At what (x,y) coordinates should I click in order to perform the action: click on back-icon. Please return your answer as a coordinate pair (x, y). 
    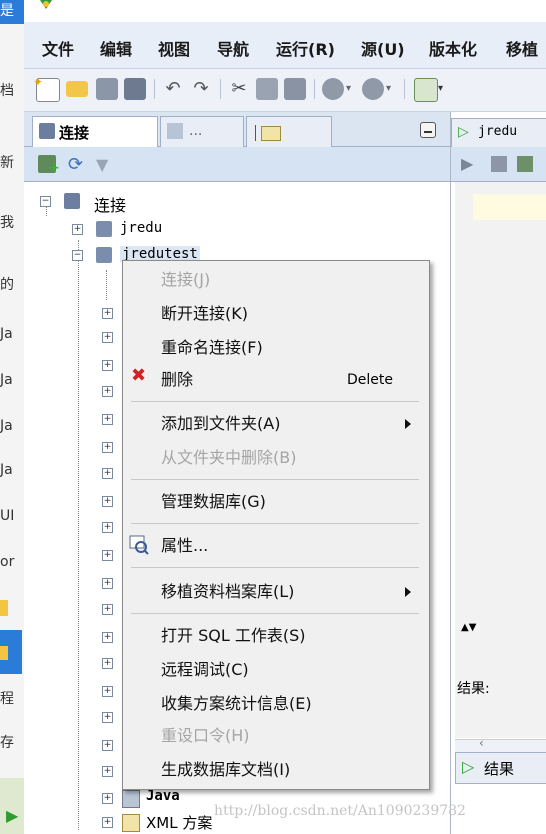
    Looking at the image, I should click on (333, 89).